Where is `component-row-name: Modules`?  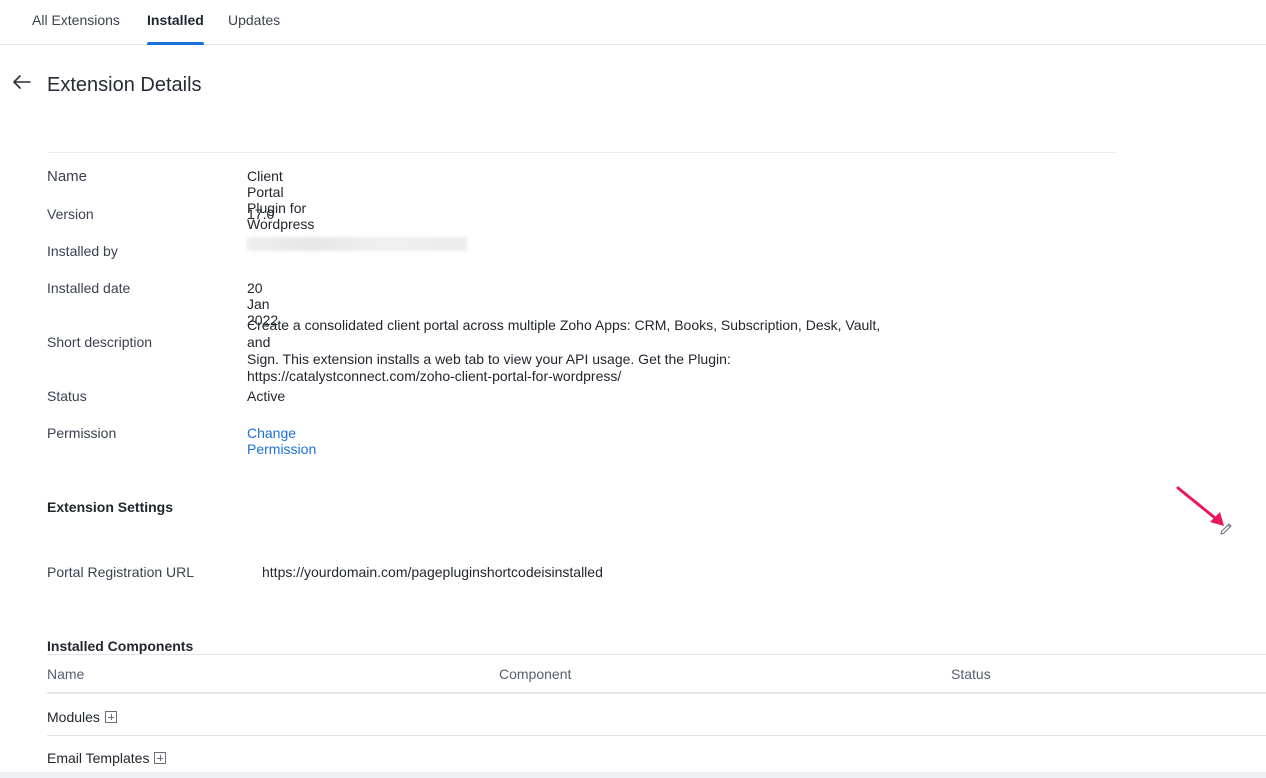
component-row-name: Modules is located at coordinates (73, 717).